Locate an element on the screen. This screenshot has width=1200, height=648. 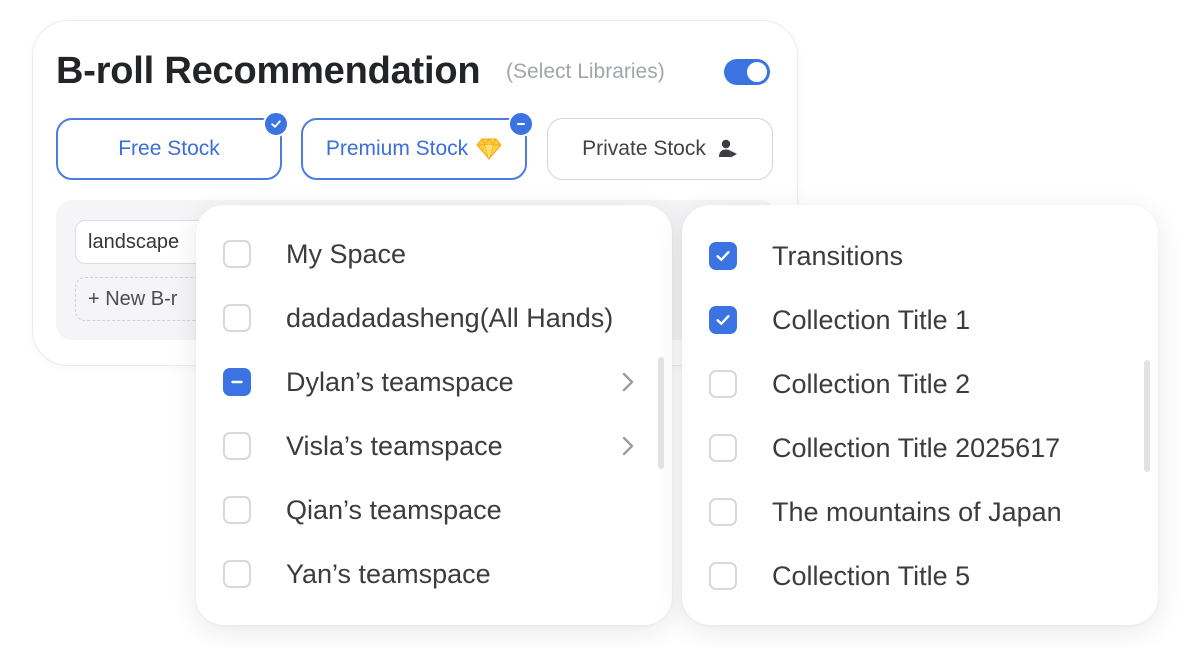
collection-item-collection-title-5: Collection Title 5 is located at coordinates (871, 576).